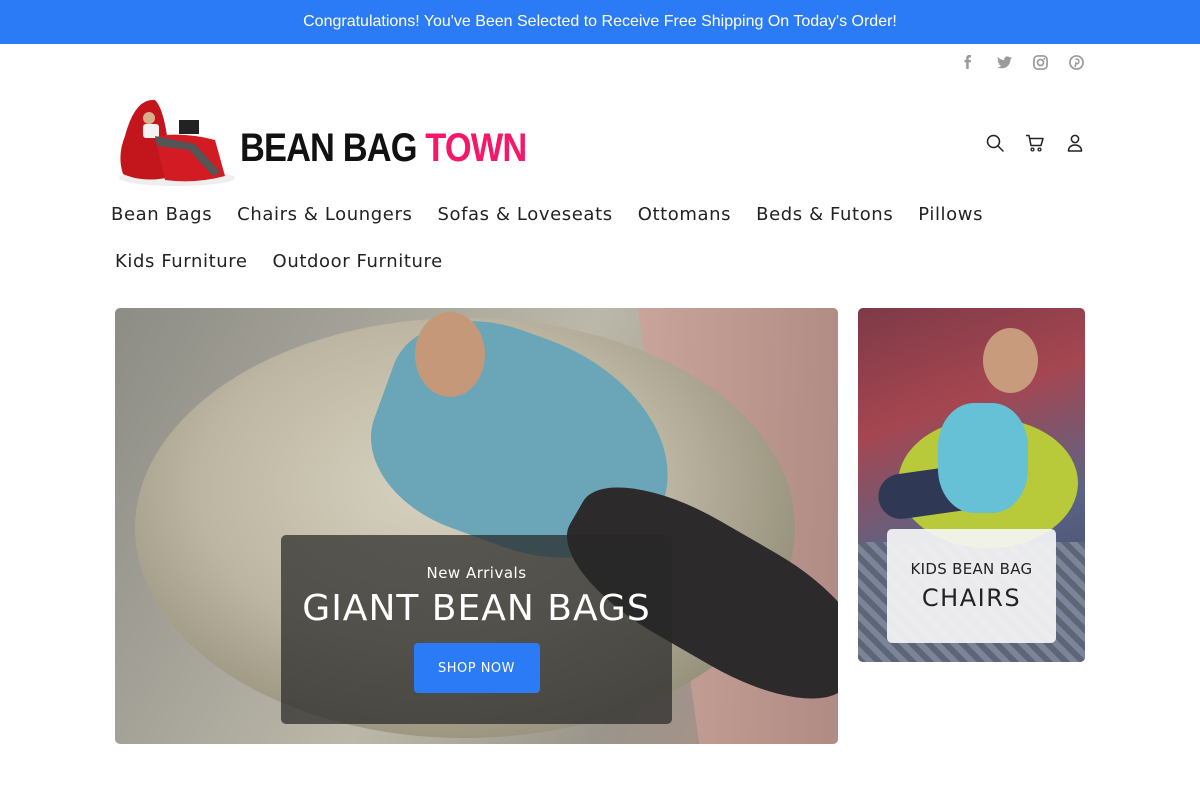 The width and height of the screenshot is (1200, 800). Describe the element at coordinates (824, 214) in the screenshot. I see `nav-item-beds-futons: Beds & Futons` at that location.